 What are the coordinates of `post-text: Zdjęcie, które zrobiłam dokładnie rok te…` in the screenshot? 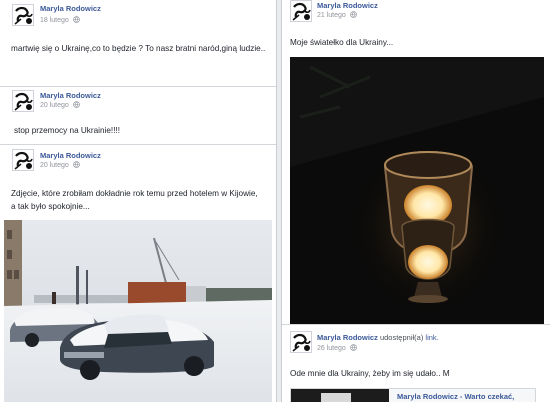 It's located at (134, 200).